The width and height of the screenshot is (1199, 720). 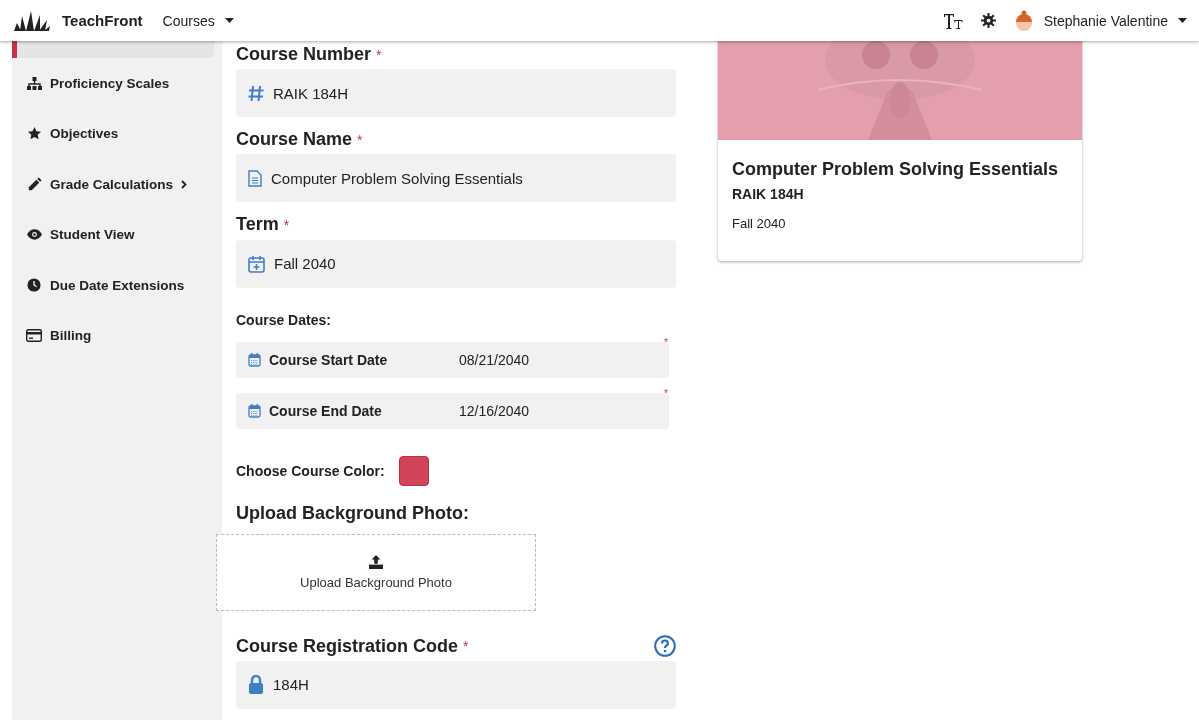 I want to click on field-label: Course Registration Code, so click(x=347, y=646).